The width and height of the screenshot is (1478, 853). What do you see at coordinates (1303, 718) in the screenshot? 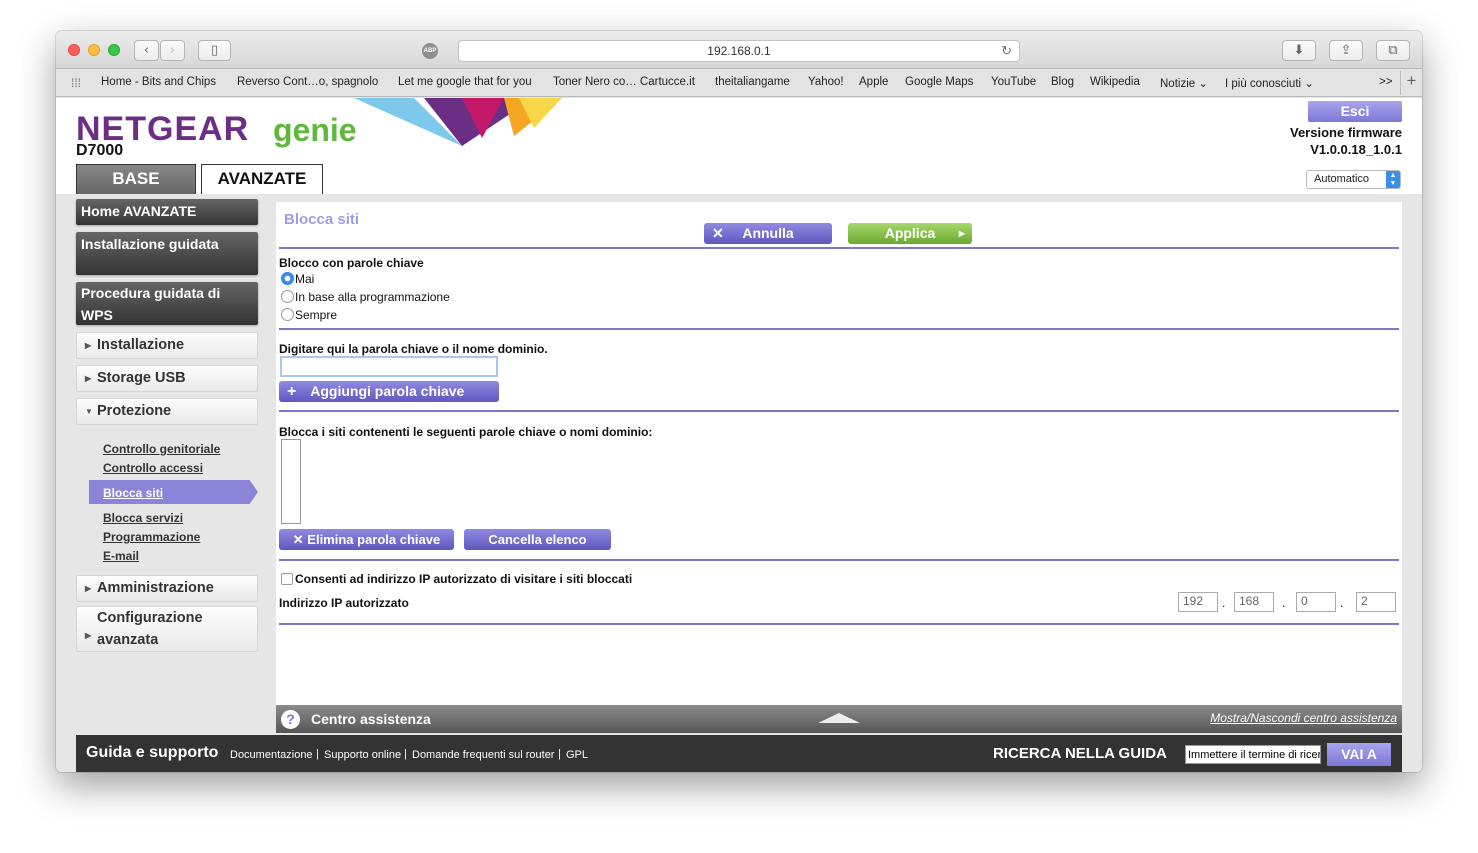
I see `toggle-help-link: Mostra/Nascondi centro assistenza` at bounding box center [1303, 718].